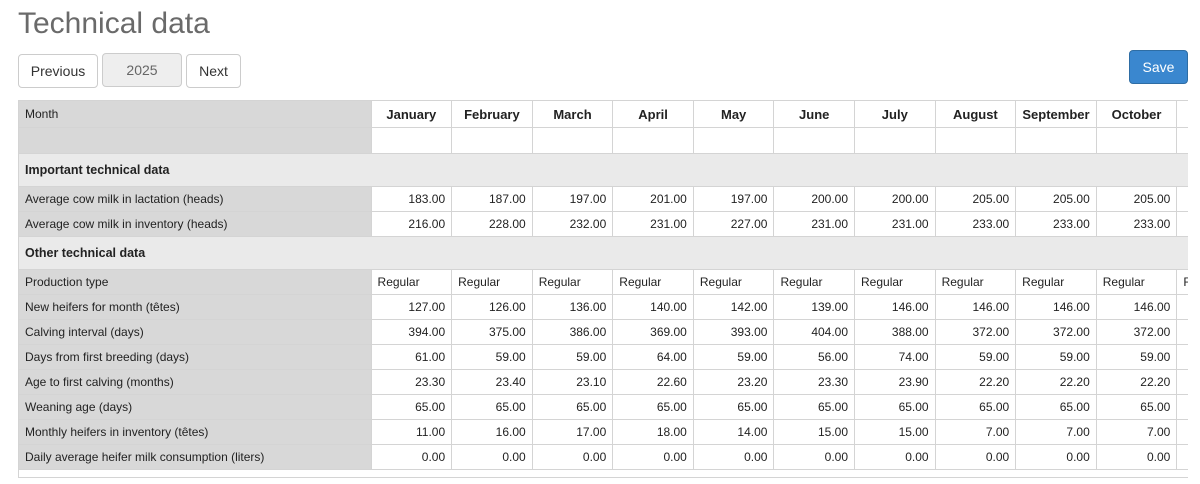  I want to click on value-cell: 388.00, so click(895, 332).